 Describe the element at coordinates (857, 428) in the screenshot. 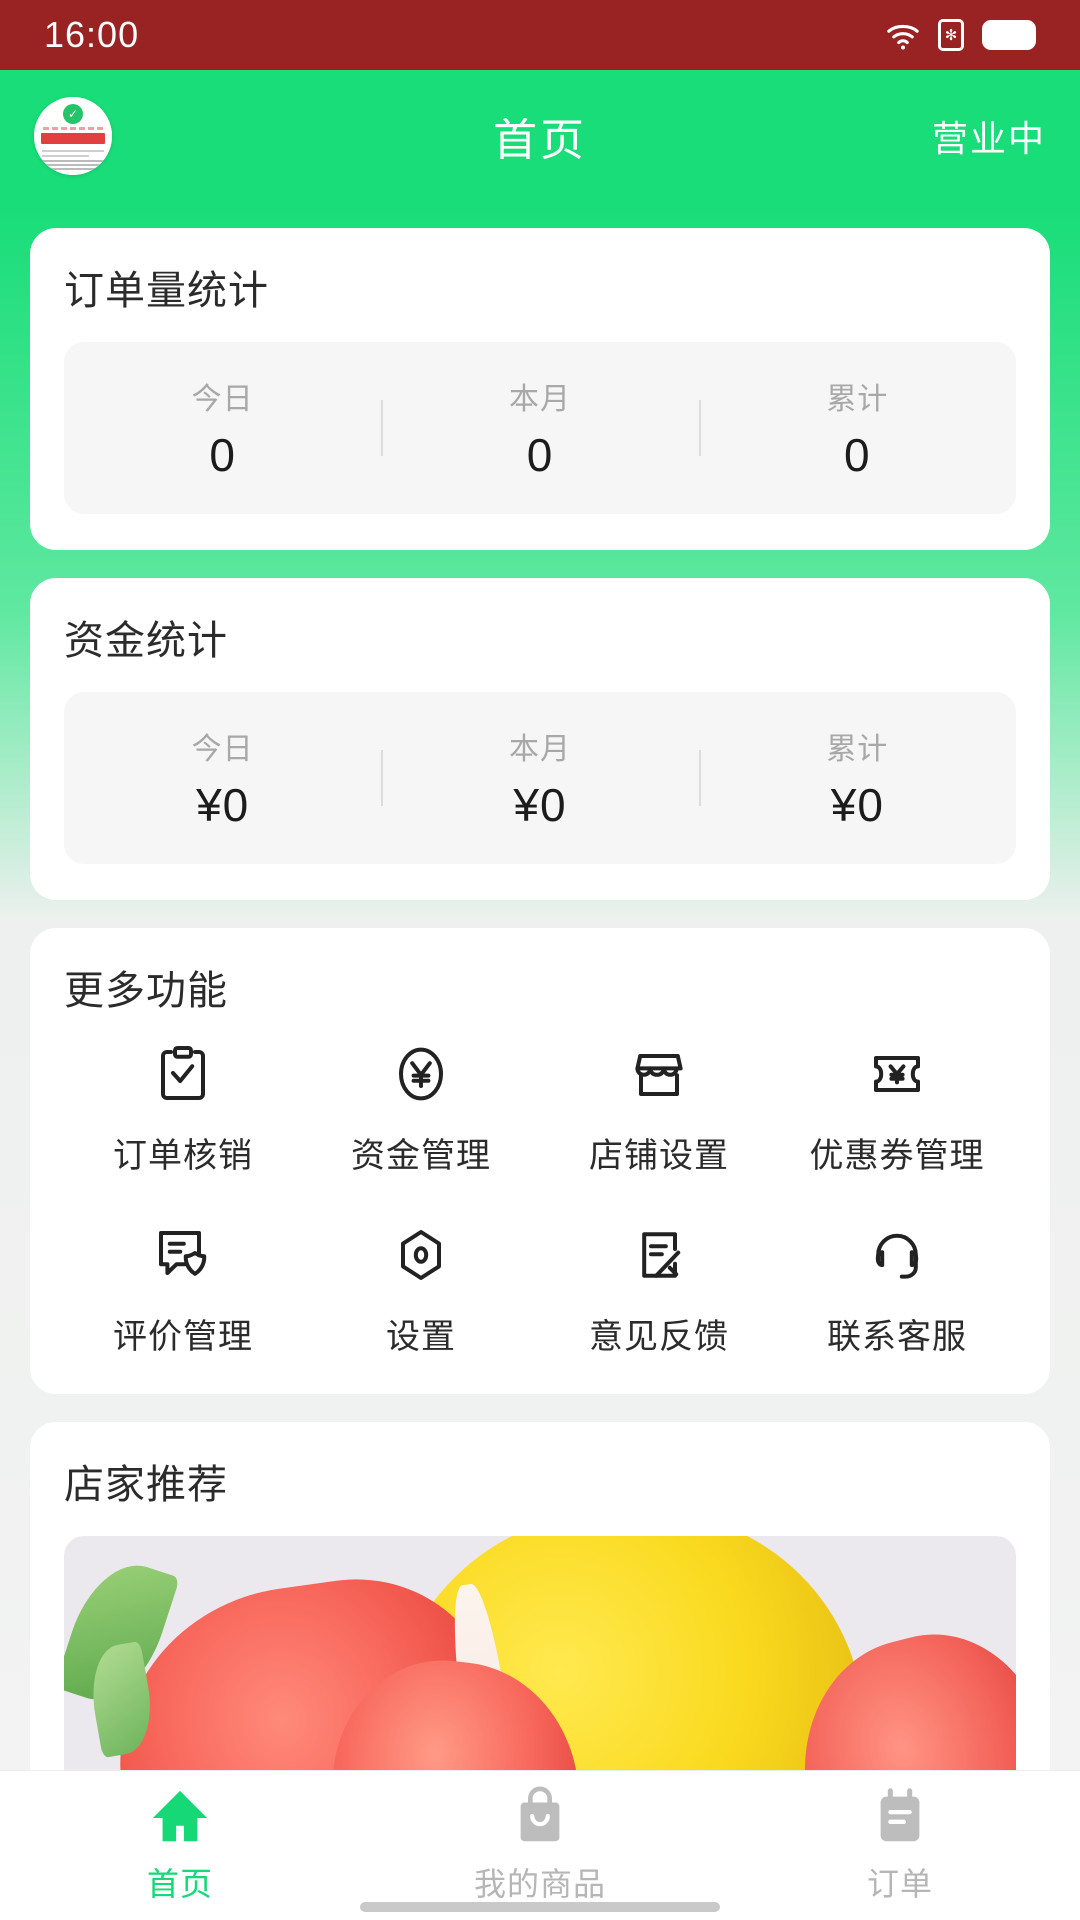

I see `order-stat-total: 累计 0` at that location.